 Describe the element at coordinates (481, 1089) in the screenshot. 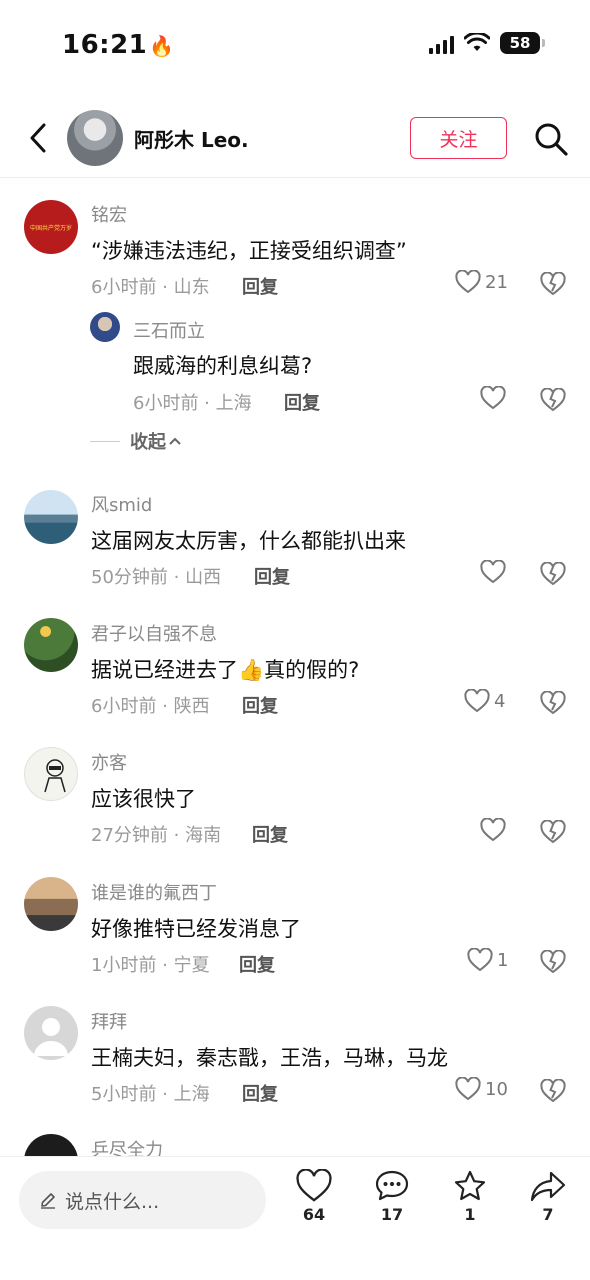

I see `like-button: 10` at that location.